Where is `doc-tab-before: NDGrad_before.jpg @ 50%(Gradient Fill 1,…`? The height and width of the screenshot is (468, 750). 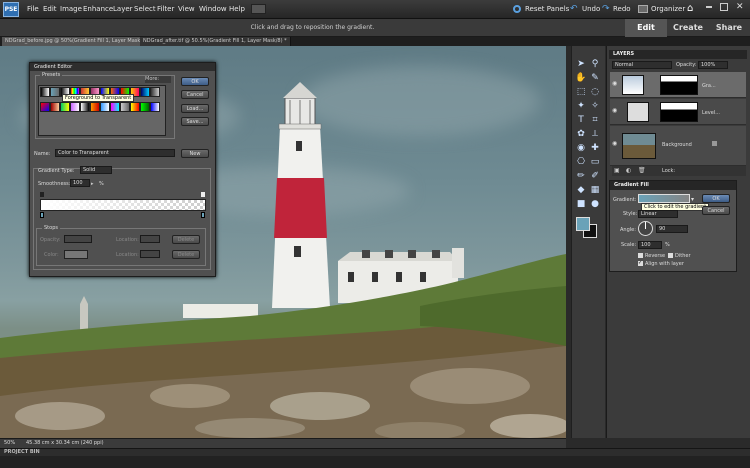
doc-tab-before: NDGrad_before.jpg @ 50%(Gradient Fill 1,… is located at coordinates (79, 41).